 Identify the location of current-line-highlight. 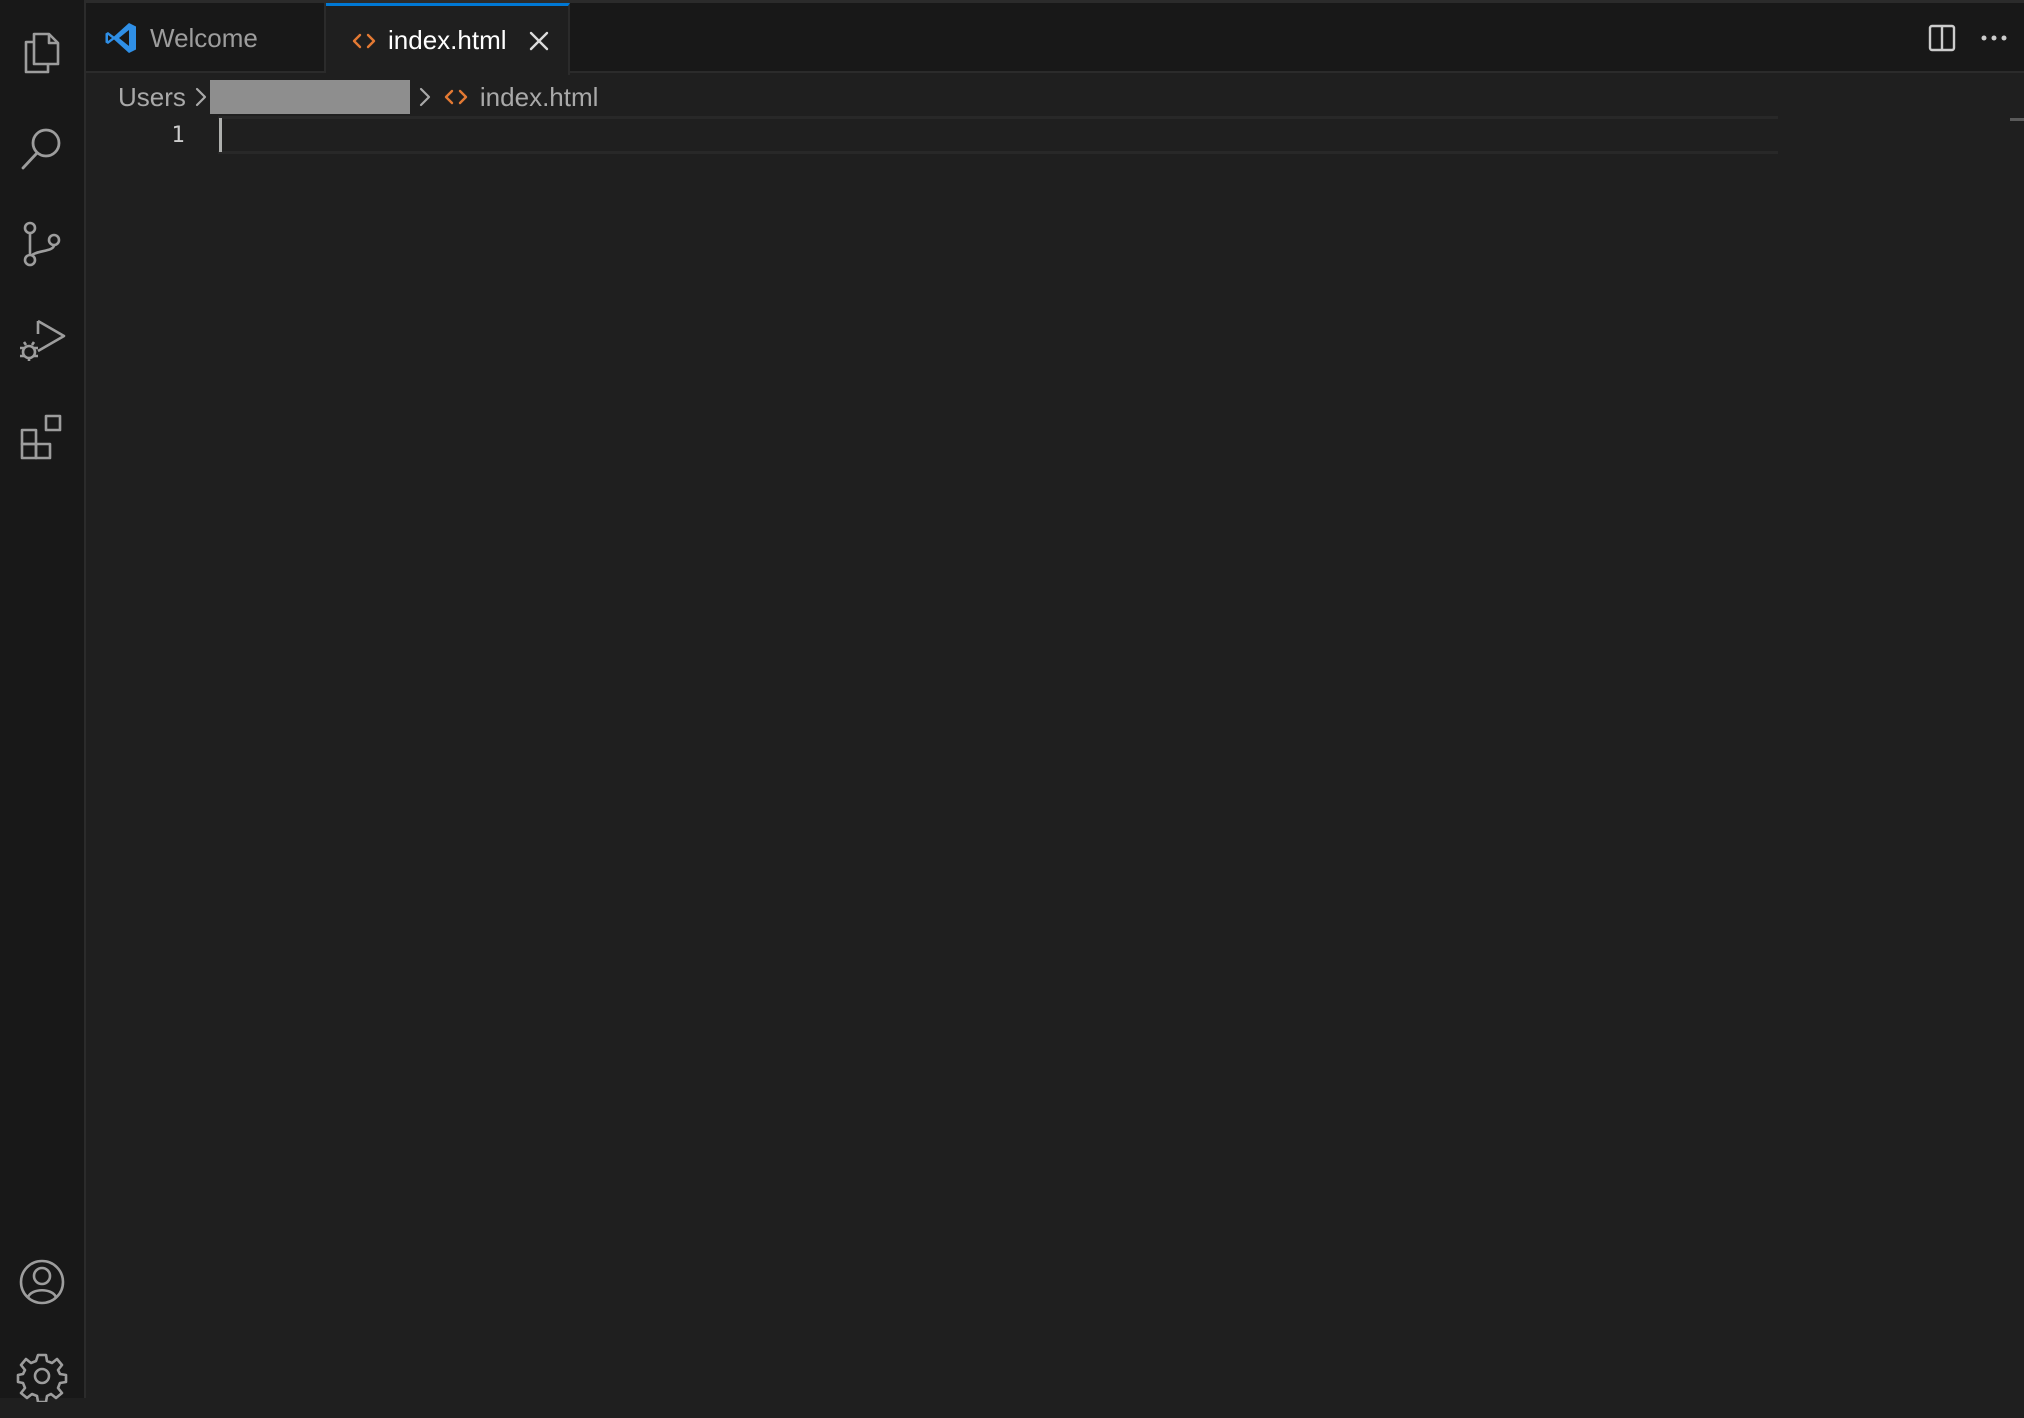
(998, 135).